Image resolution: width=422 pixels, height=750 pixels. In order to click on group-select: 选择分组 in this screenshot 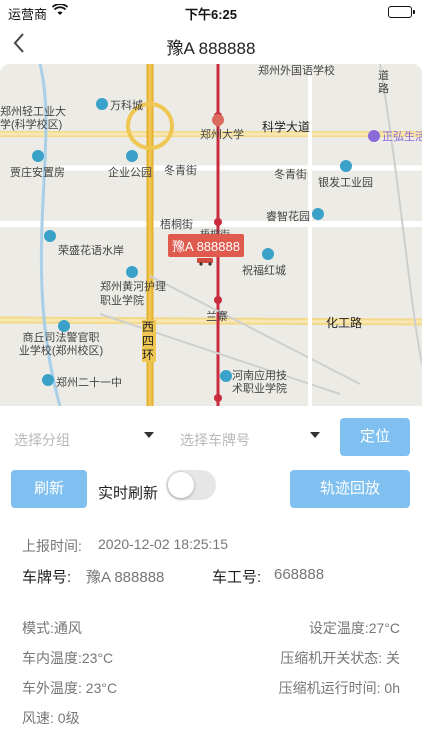, I will do `click(84, 439)`.